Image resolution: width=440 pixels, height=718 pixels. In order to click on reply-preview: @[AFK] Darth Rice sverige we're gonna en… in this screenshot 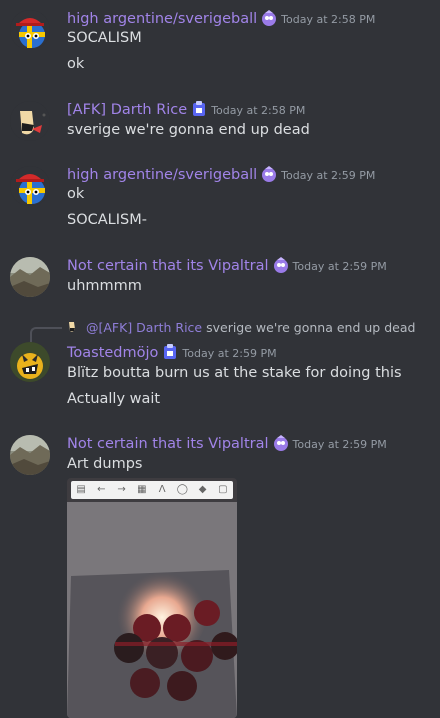, I will do `click(235, 331)`.